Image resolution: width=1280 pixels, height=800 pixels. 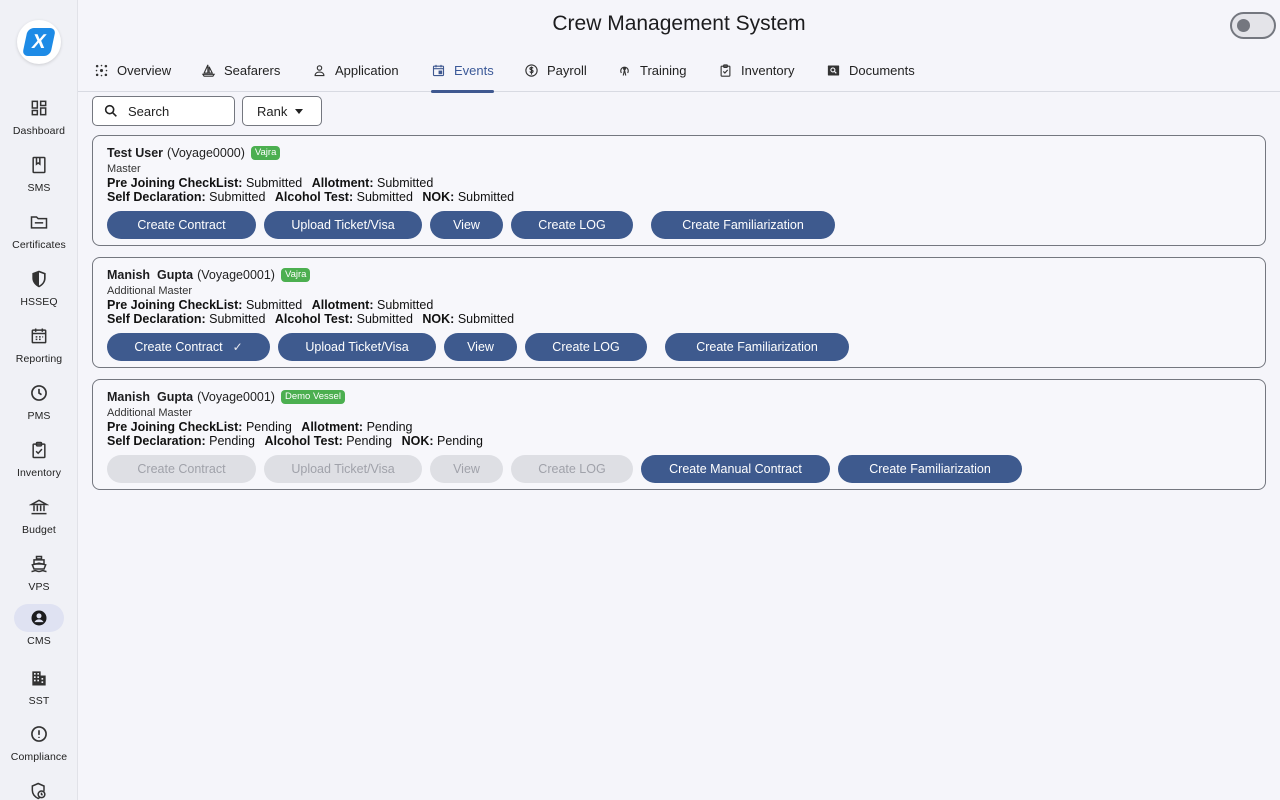 What do you see at coordinates (39, 701) in the screenshot?
I see `sidebar-item-label: SST` at bounding box center [39, 701].